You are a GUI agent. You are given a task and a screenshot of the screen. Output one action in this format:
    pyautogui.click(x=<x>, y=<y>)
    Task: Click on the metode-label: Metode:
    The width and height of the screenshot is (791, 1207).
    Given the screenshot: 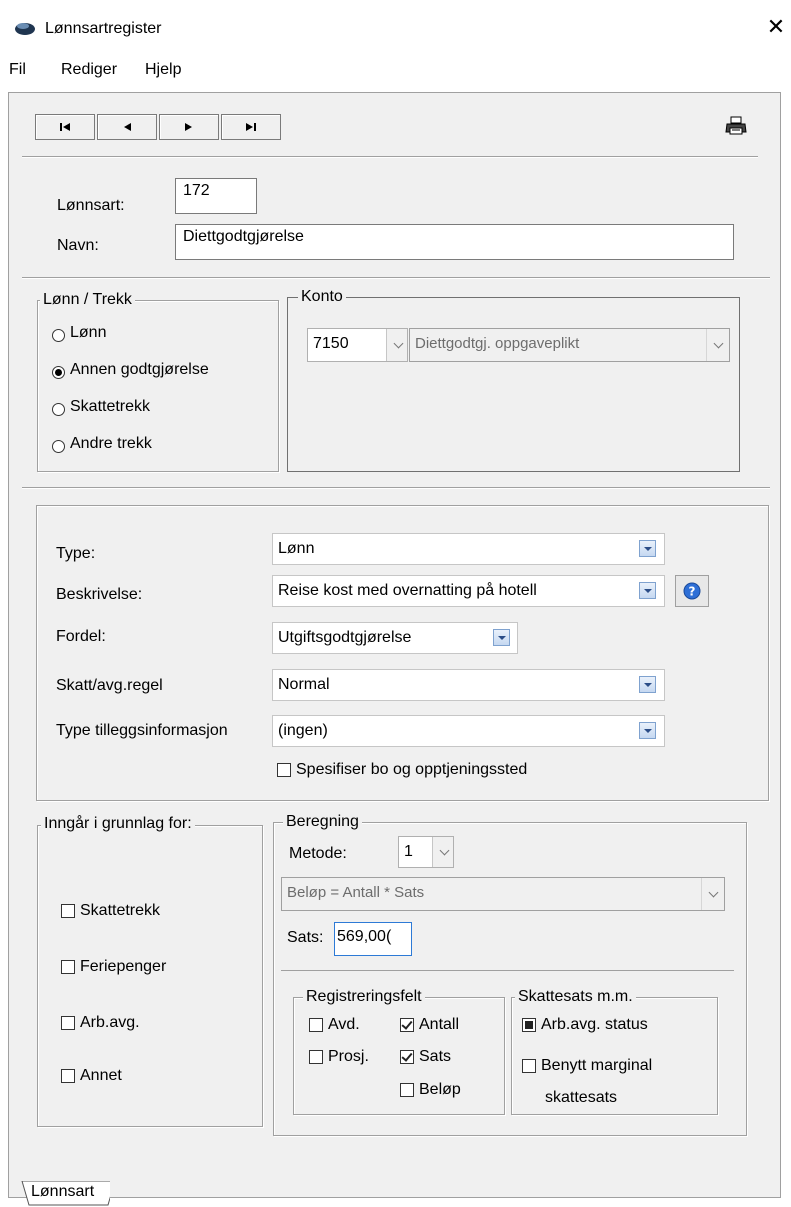 What is the action you would take?
    pyautogui.click(x=318, y=853)
    